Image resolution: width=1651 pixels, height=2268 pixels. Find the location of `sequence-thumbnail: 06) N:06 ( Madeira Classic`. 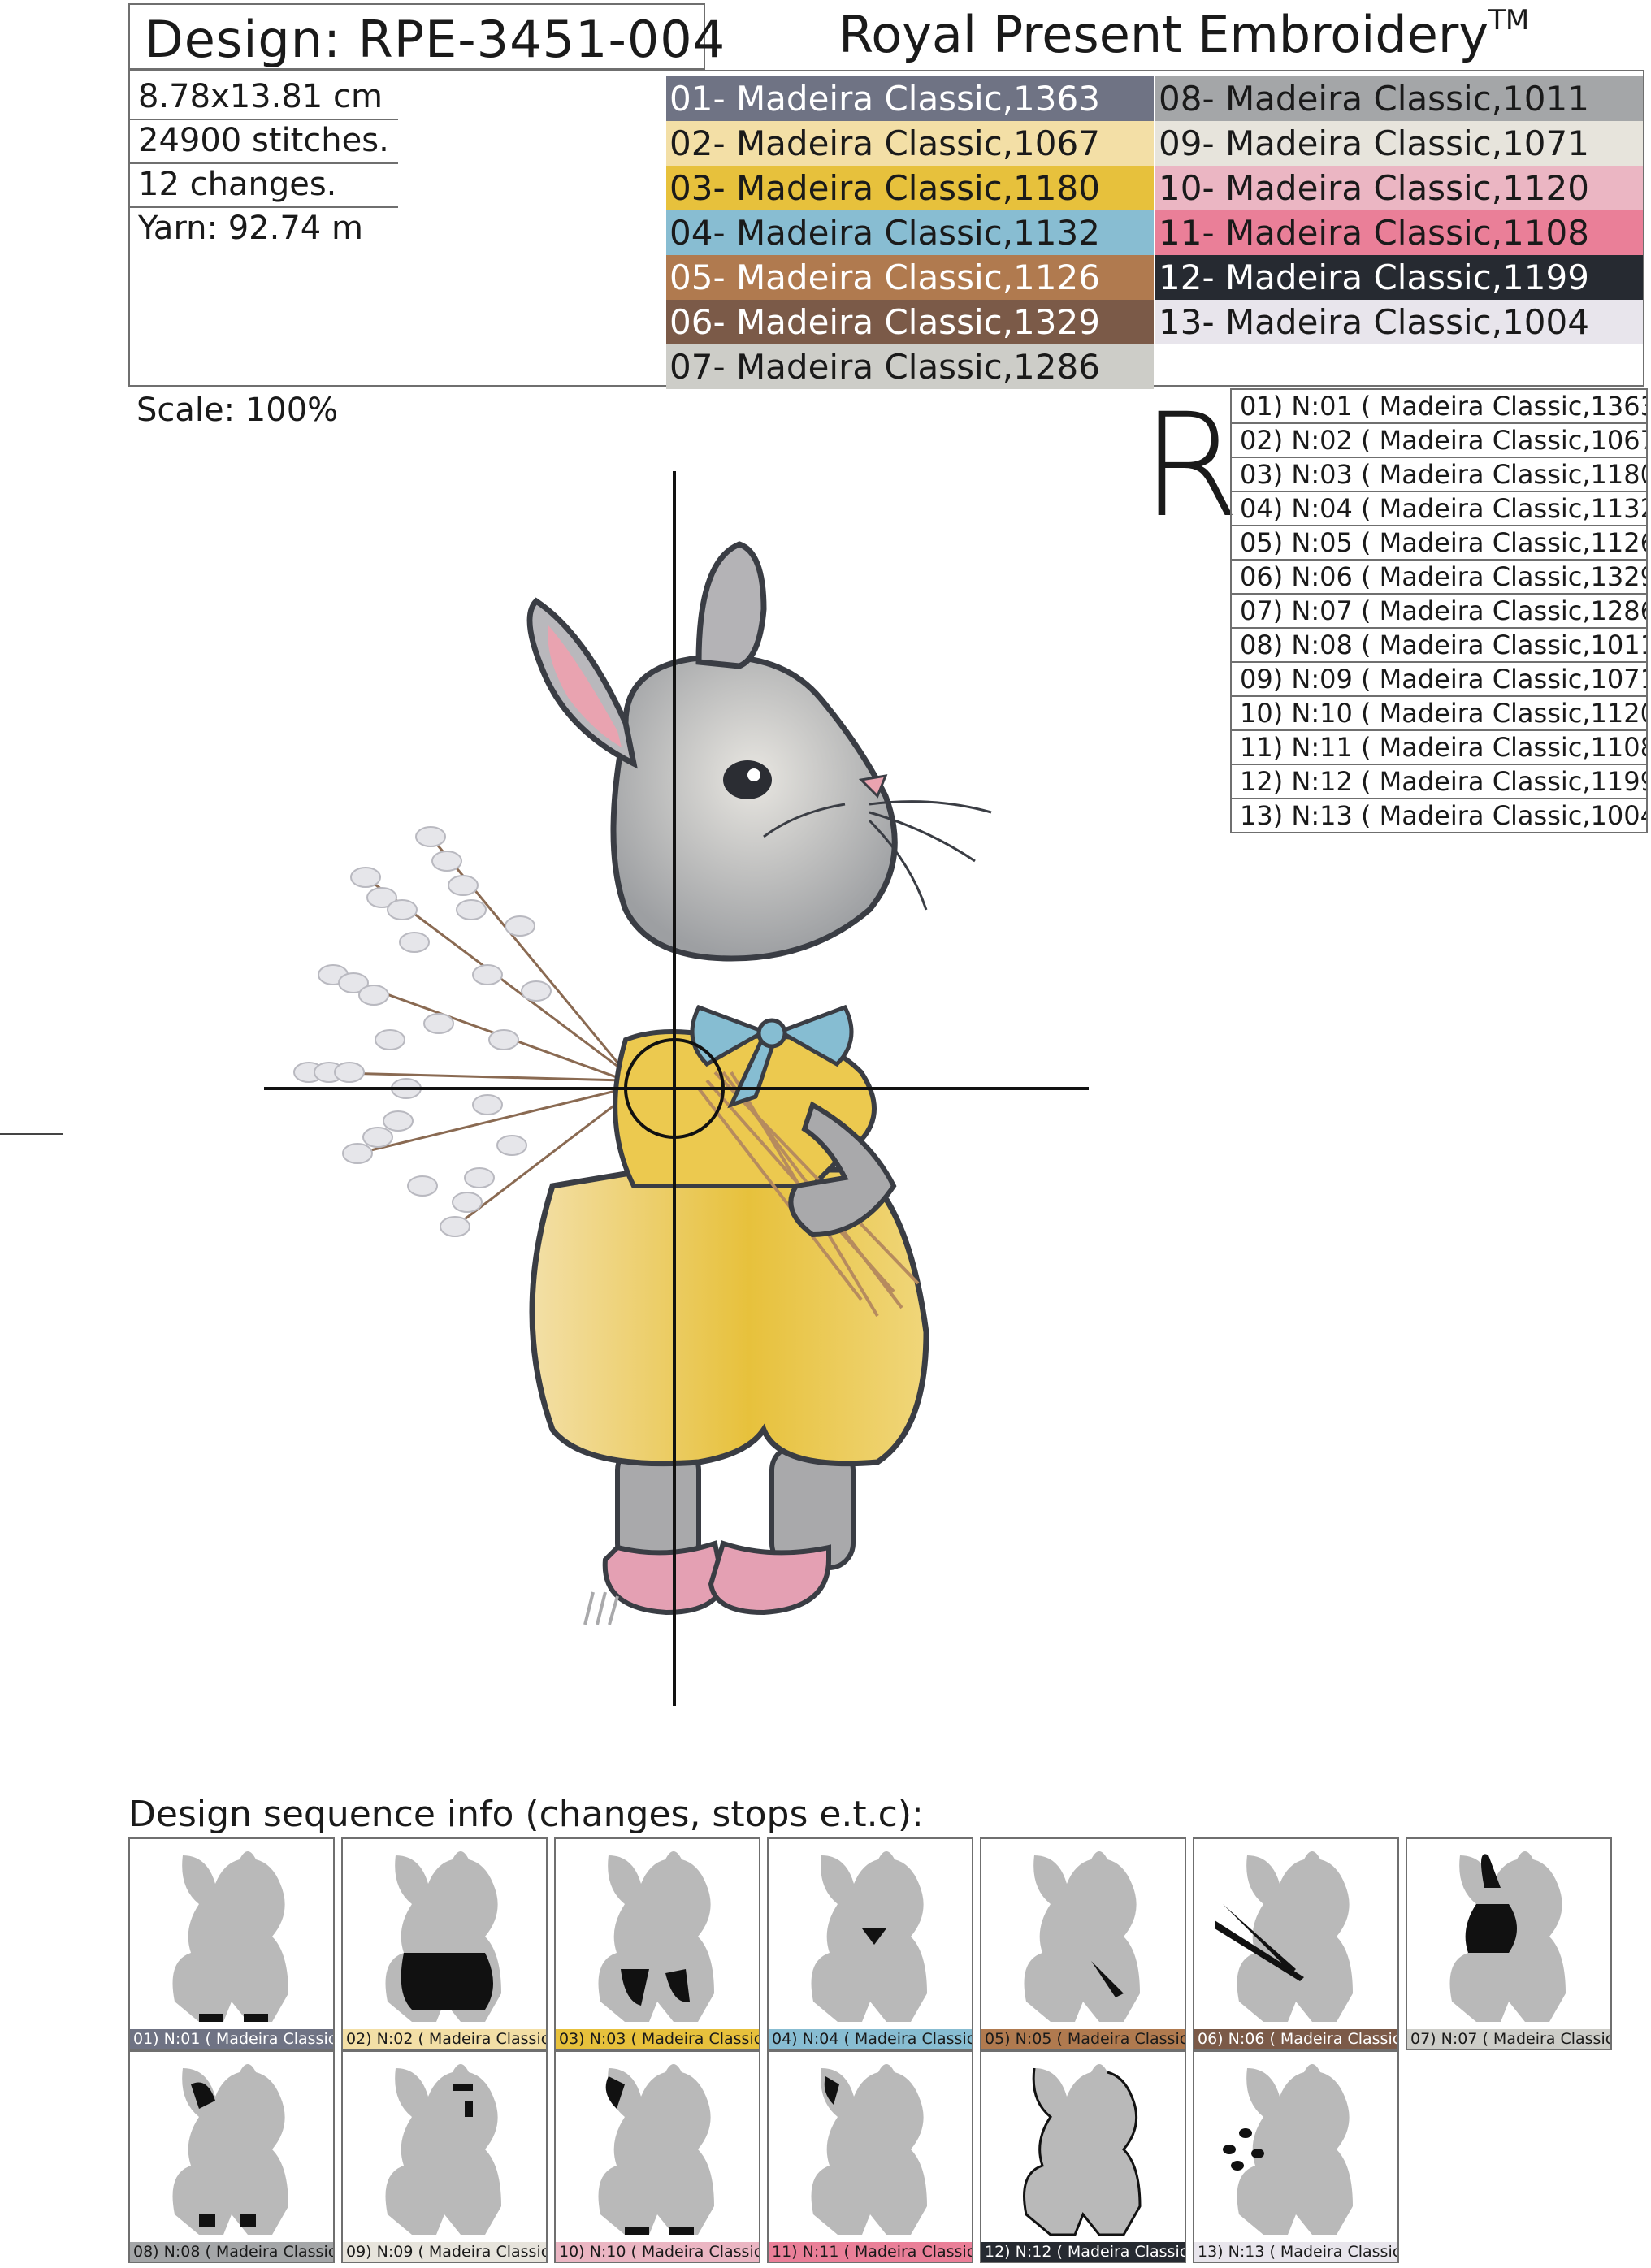

sequence-thumbnail: 06) N:06 ( Madeira Classic is located at coordinates (1296, 1944).